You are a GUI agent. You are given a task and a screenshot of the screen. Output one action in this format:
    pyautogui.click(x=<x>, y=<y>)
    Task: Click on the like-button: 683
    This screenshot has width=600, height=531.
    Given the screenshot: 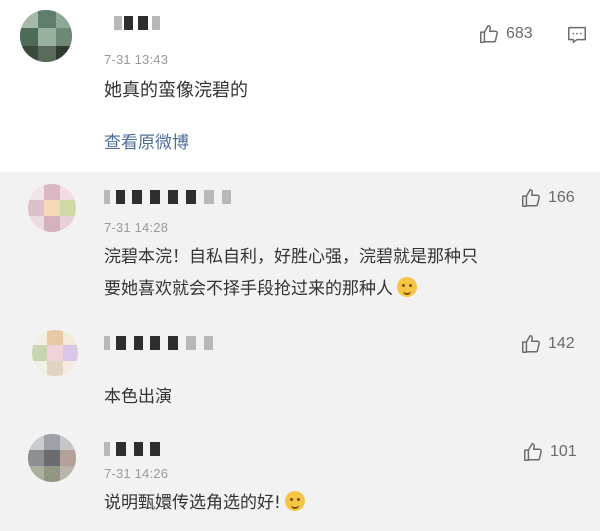 What is the action you would take?
    pyautogui.click(x=505, y=34)
    